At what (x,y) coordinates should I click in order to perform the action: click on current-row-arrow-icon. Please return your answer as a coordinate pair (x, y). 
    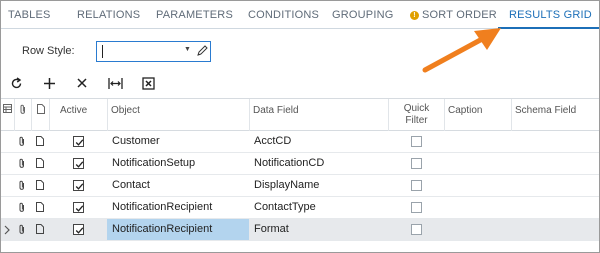
    Looking at the image, I should click on (7, 230).